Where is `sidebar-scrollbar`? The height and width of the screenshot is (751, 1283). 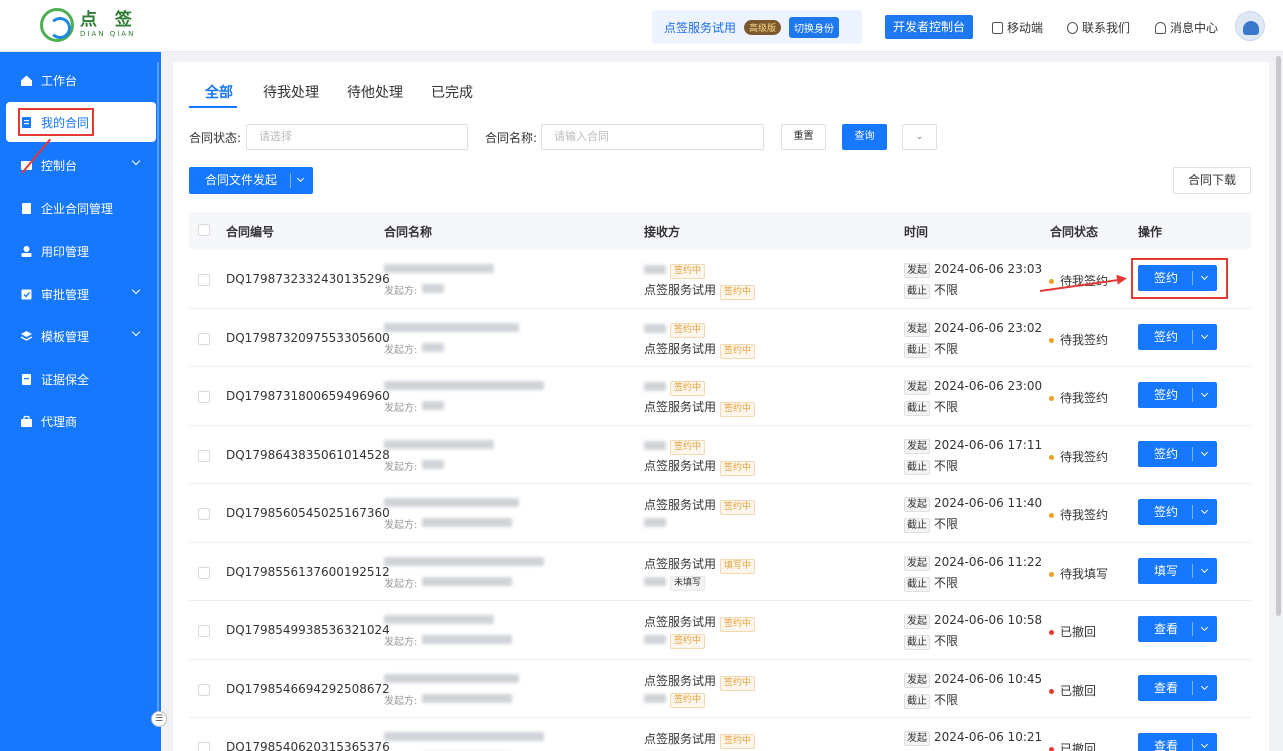
sidebar-scrollbar is located at coordinates (158, 387).